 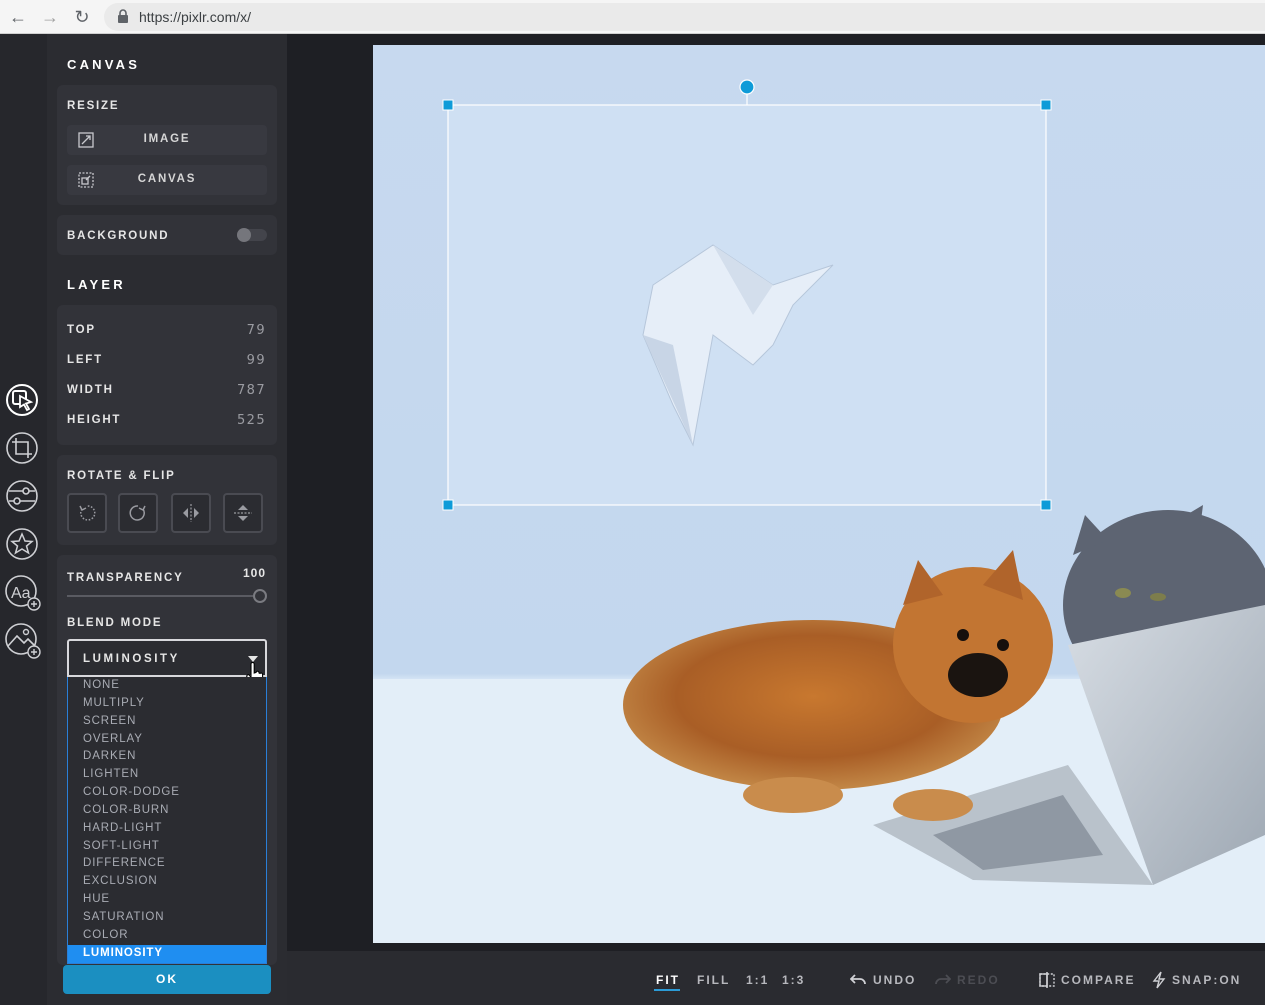 What do you see at coordinates (1206, 980) in the screenshot?
I see `snap-toggle: SNAP:ON` at bounding box center [1206, 980].